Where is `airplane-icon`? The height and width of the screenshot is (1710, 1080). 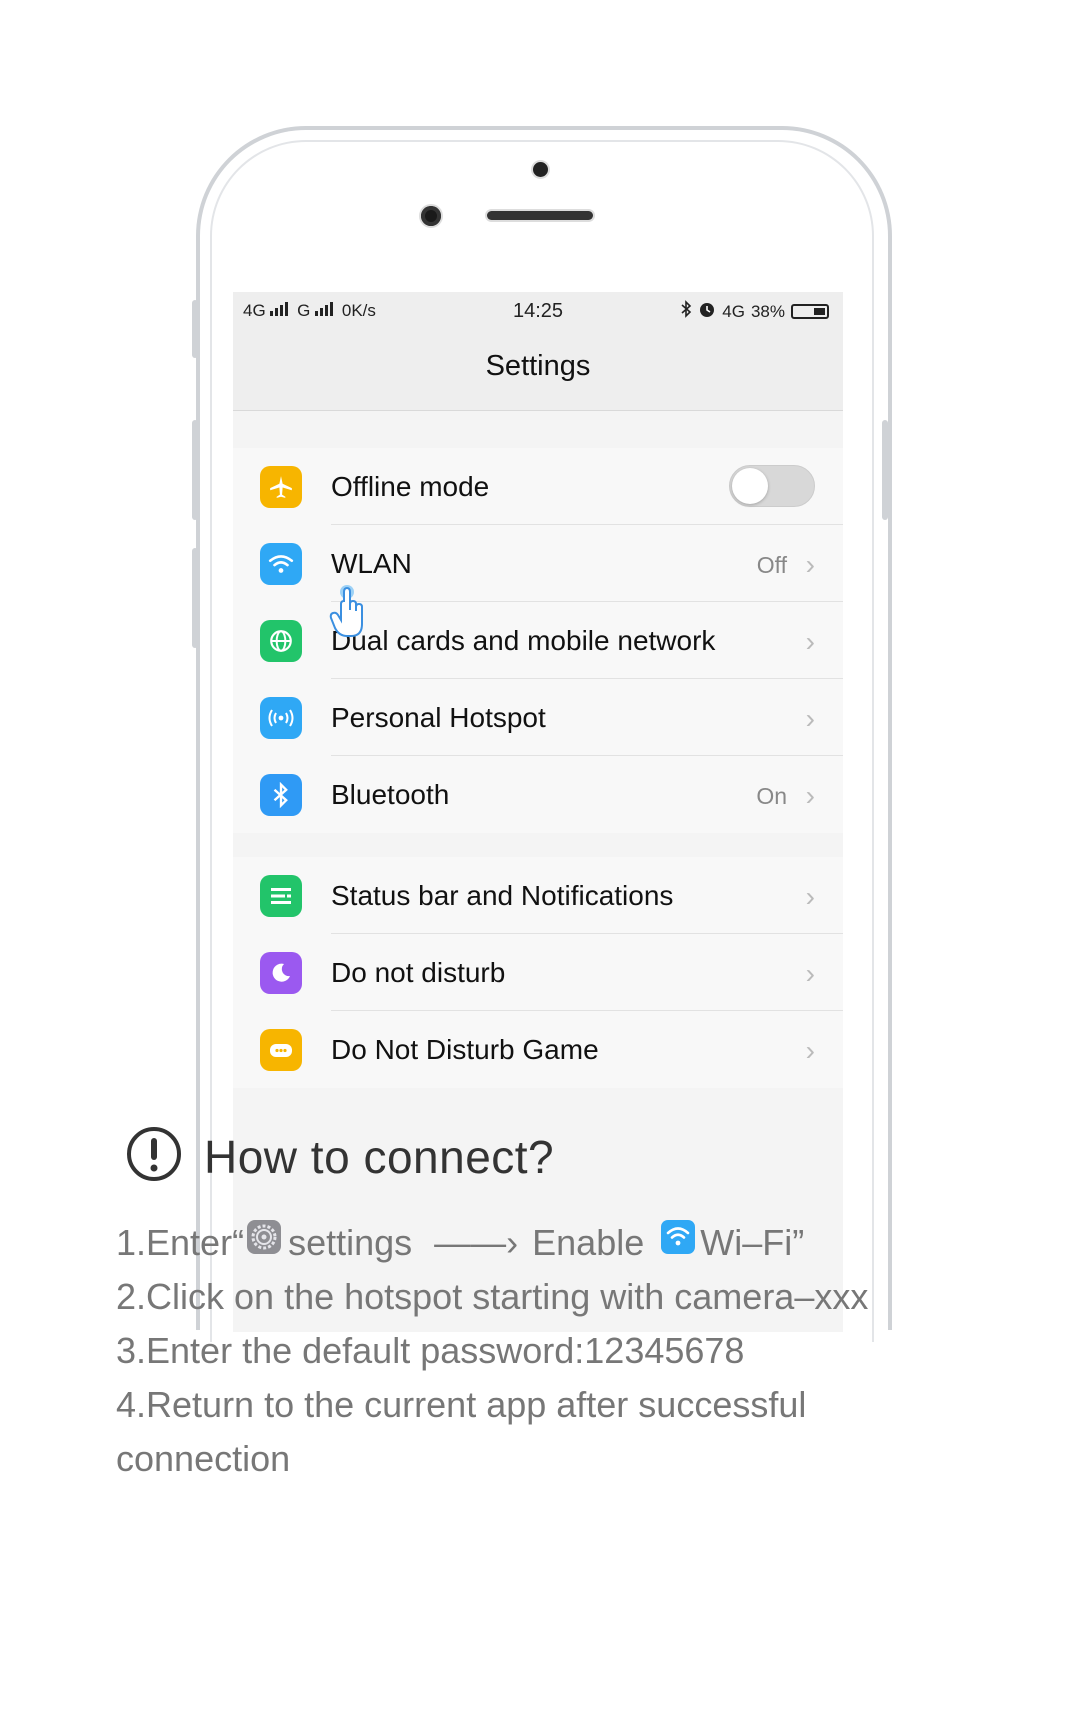 airplane-icon is located at coordinates (281, 487).